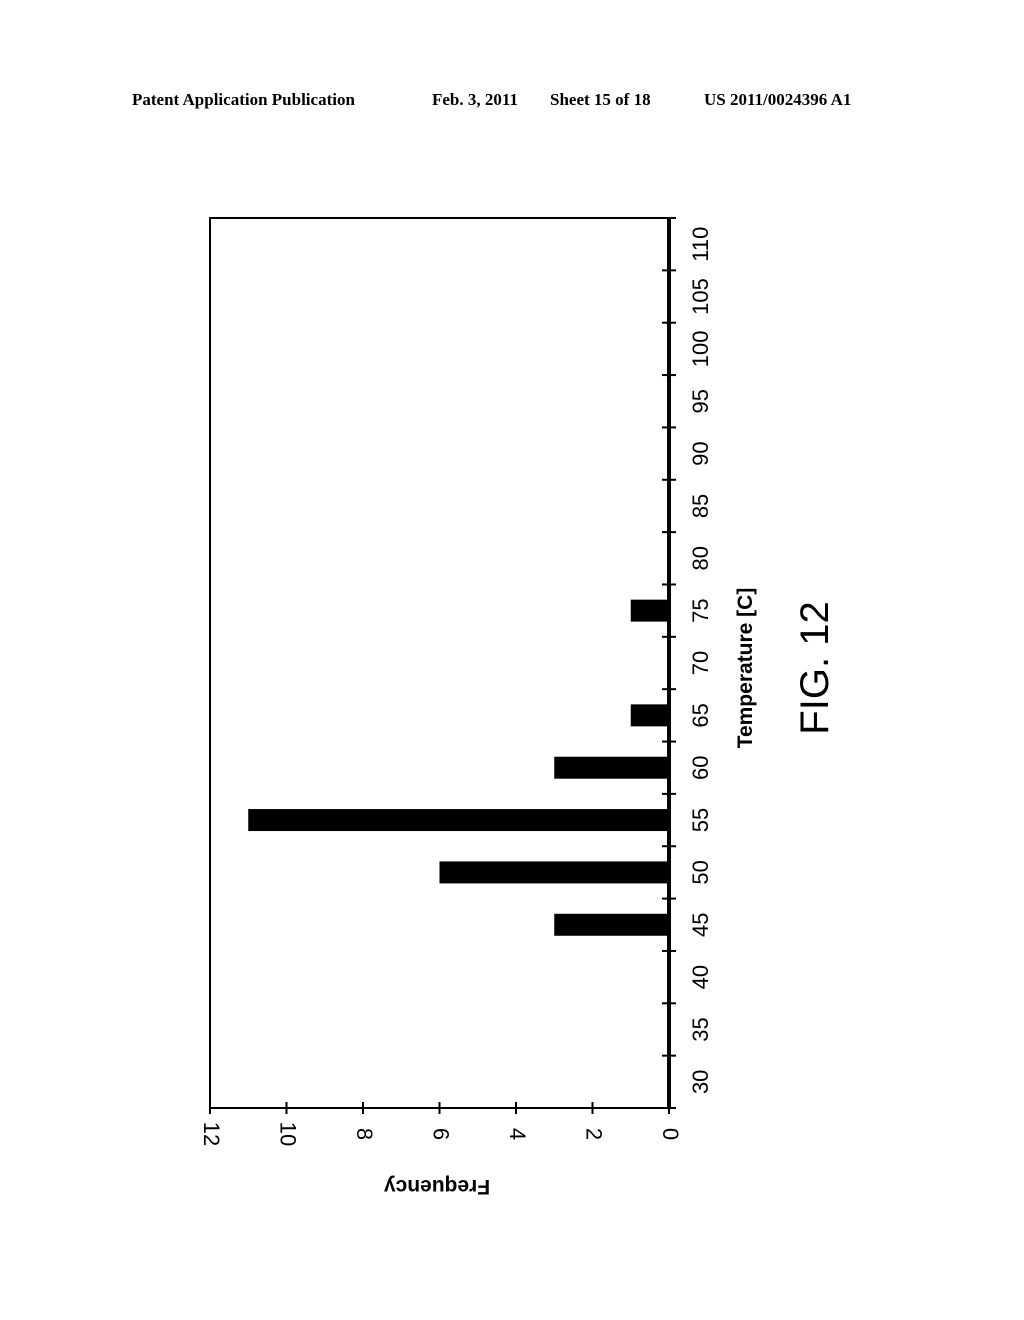 The image size is (1024, 1320). What do you see at coordinates (700, 663) in the screenshot?
I see `x-tick-label-70: 70` at bounding box center [700, 663].